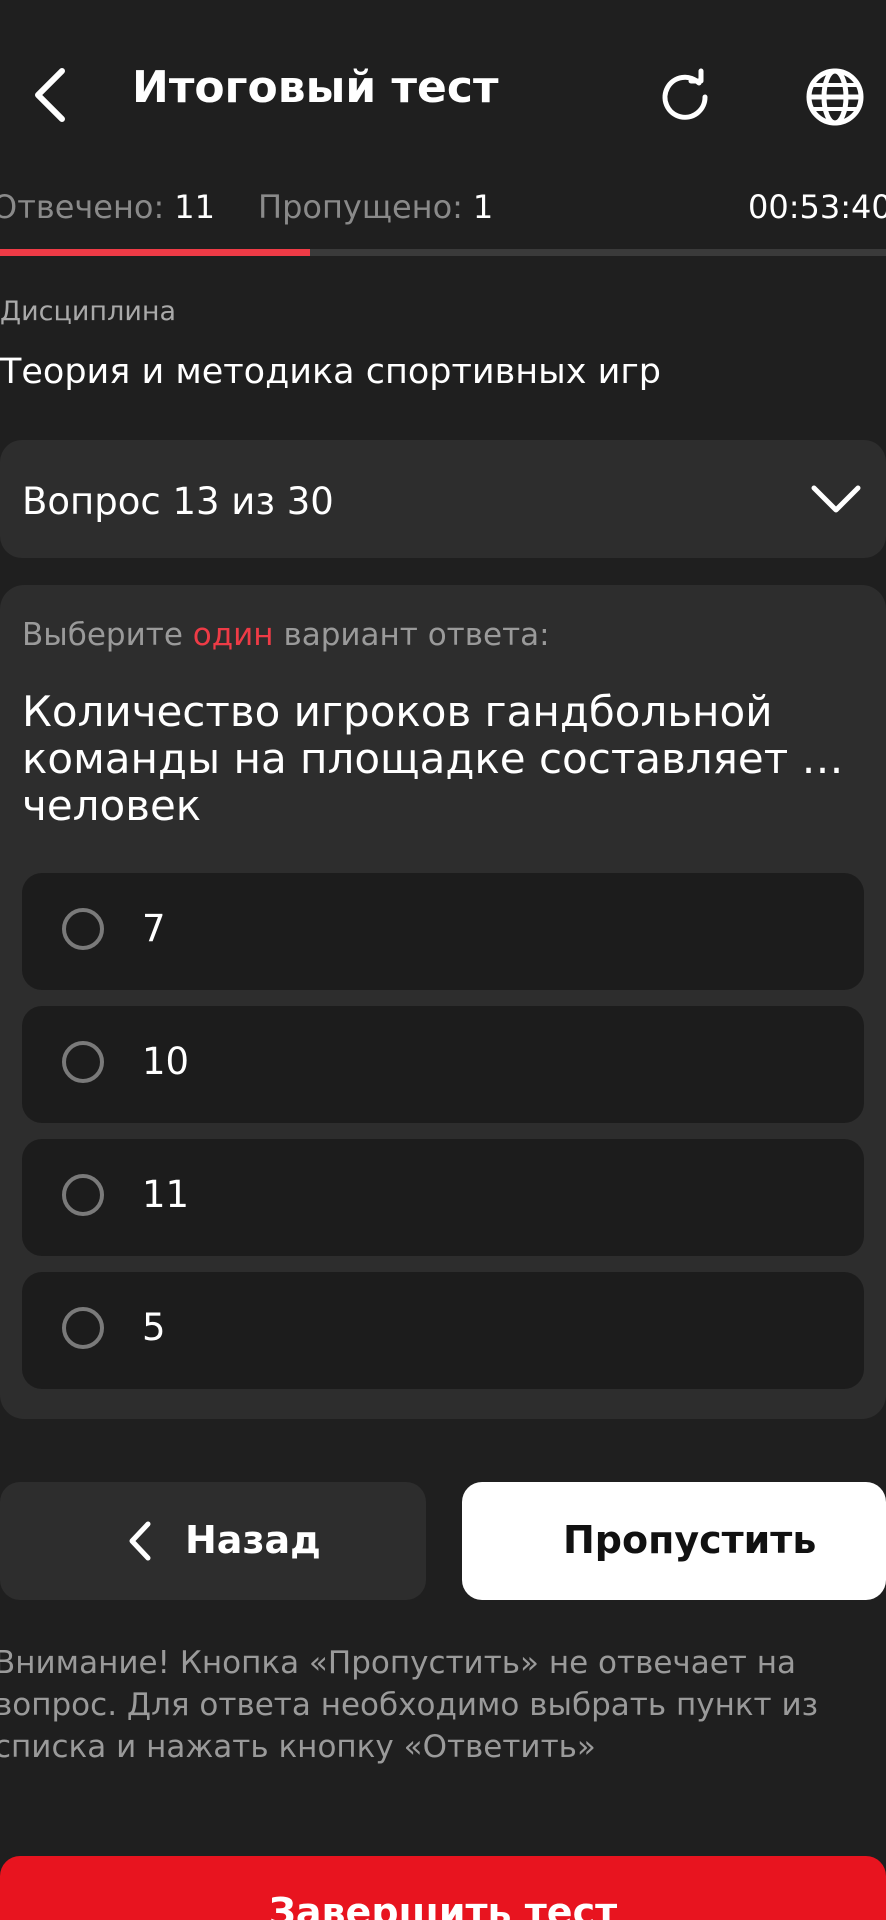 Image resolution: width=886 pixels, height=1920 pixels. What do you see at coordinates (443, 1330) in the screenshot?
I see `answer-option: 5` at bounding box center [443, 1330].